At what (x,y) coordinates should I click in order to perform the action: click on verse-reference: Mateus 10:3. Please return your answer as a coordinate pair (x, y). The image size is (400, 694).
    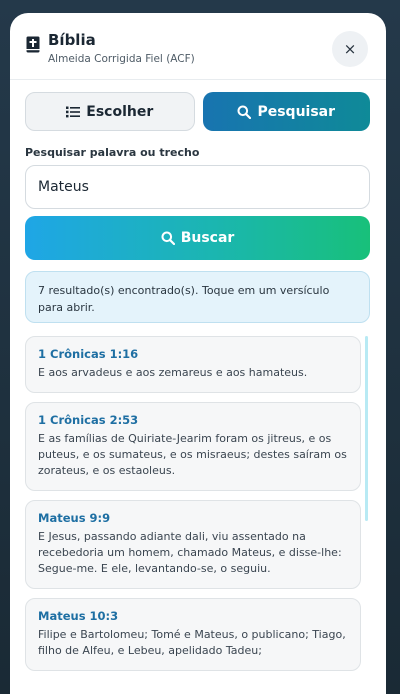
    Looking at the image, I should click on (78, 616).